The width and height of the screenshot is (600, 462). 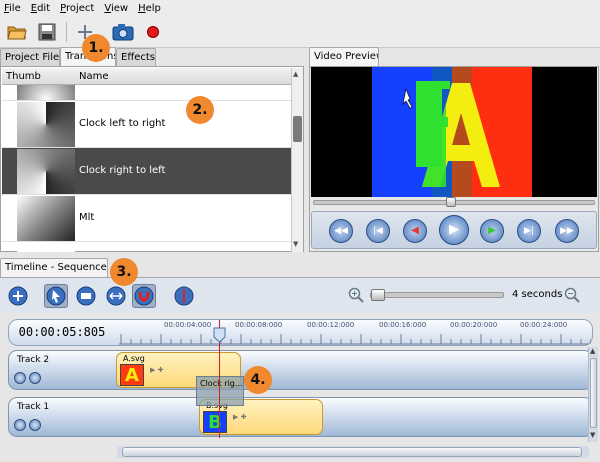 I want to click on clip-name: A.svg, so click(x=134, y=358).